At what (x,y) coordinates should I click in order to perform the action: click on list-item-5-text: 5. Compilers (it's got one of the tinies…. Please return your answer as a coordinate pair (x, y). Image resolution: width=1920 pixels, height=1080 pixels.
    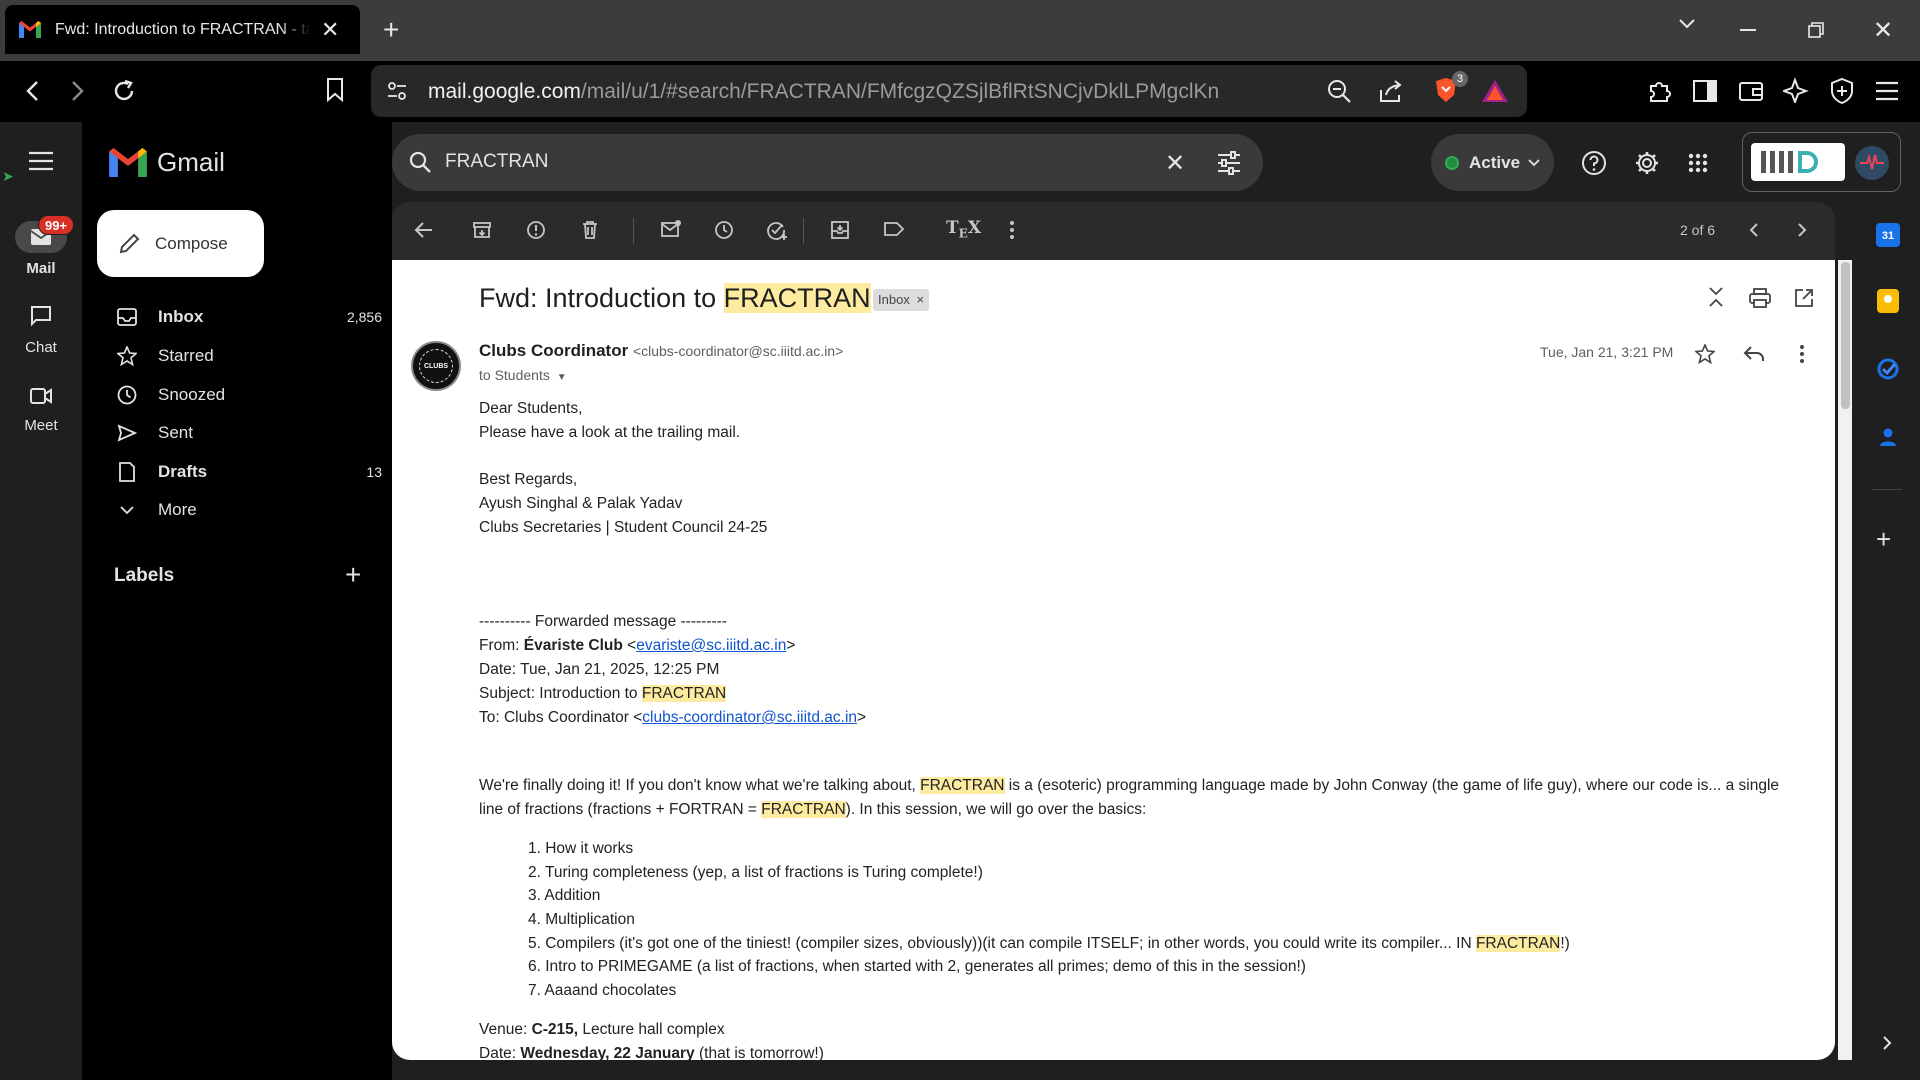
    Looking at the image, I should click on (1002, 943).